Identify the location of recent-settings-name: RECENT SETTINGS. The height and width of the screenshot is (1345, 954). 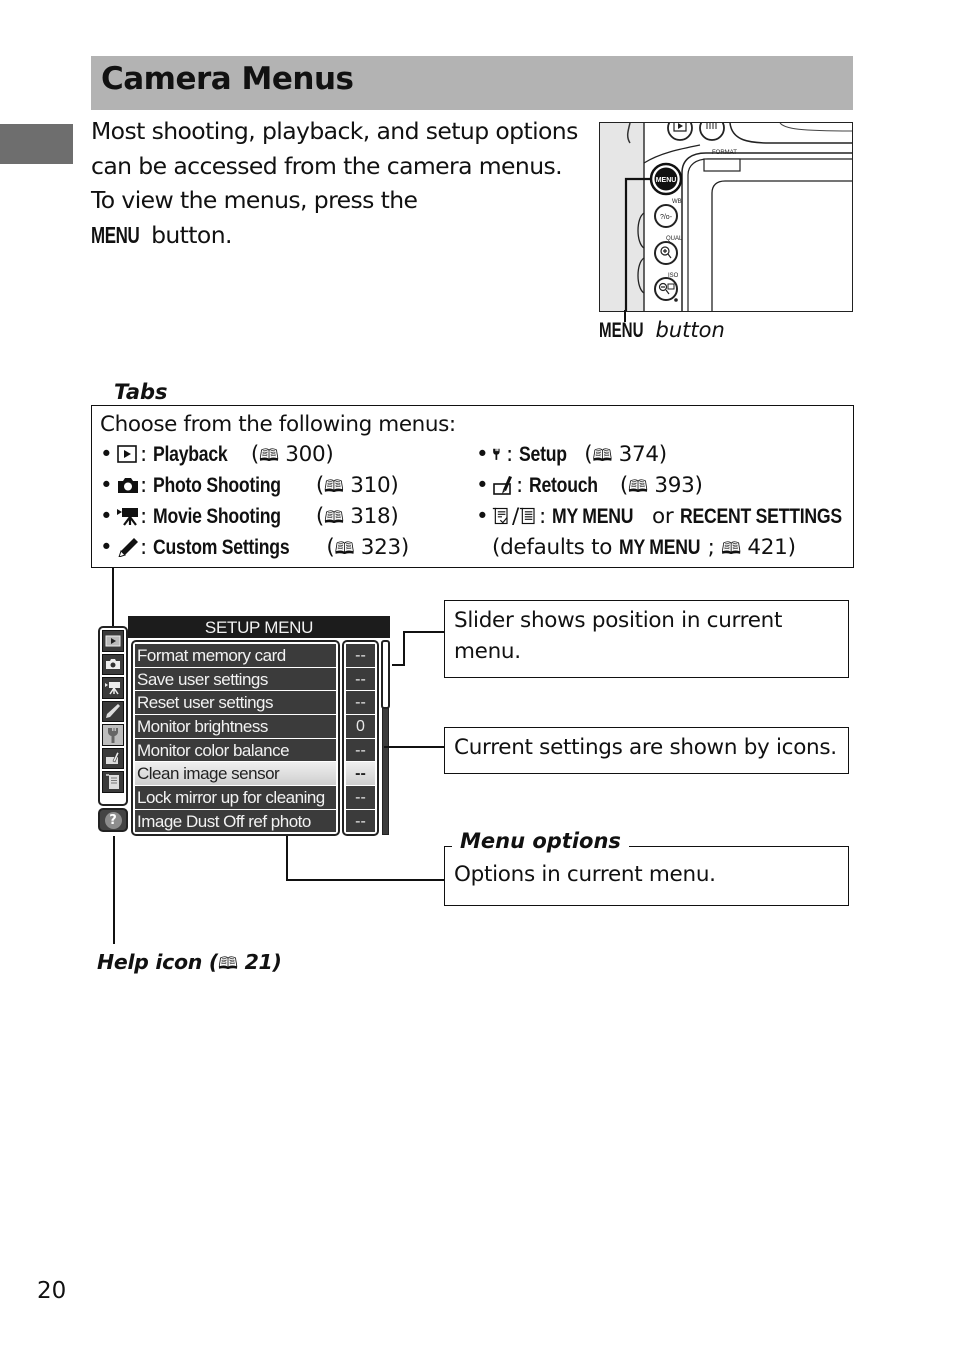
(760, 516).